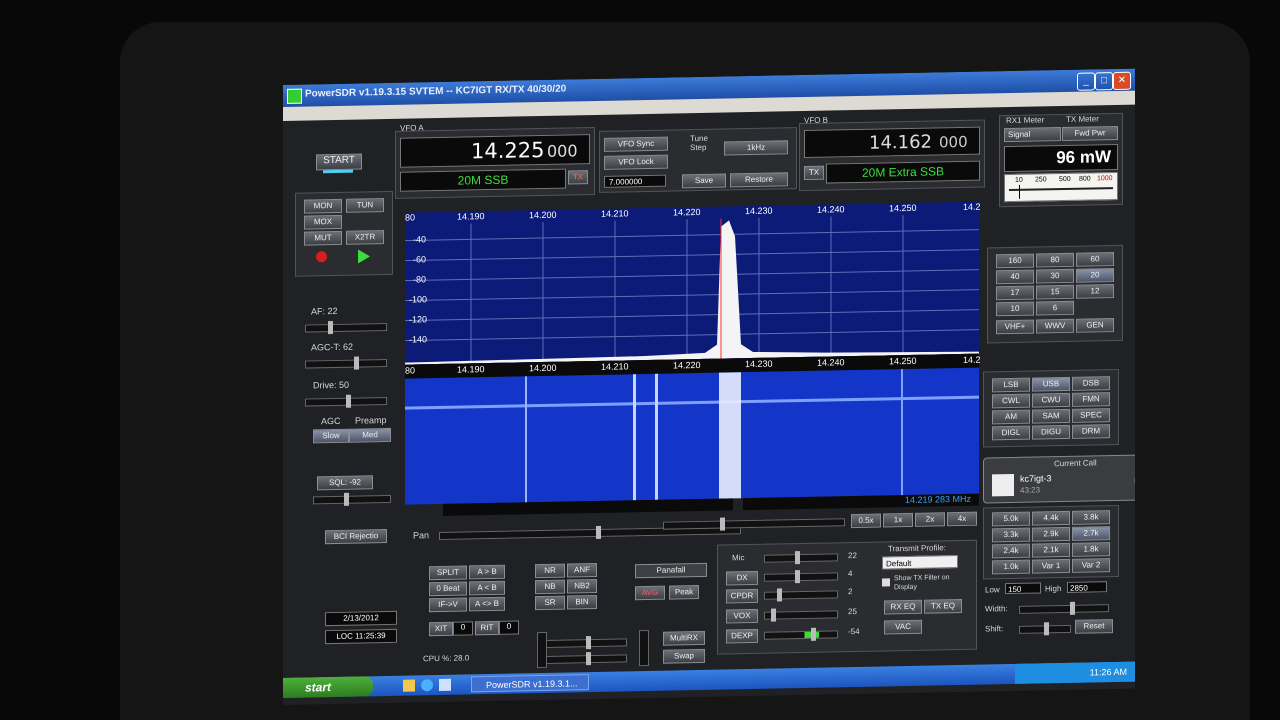 The height and width of the screenshot is (720, 1280). I want to click on filter-2-9k: 2.9k, so click(1051, 534).